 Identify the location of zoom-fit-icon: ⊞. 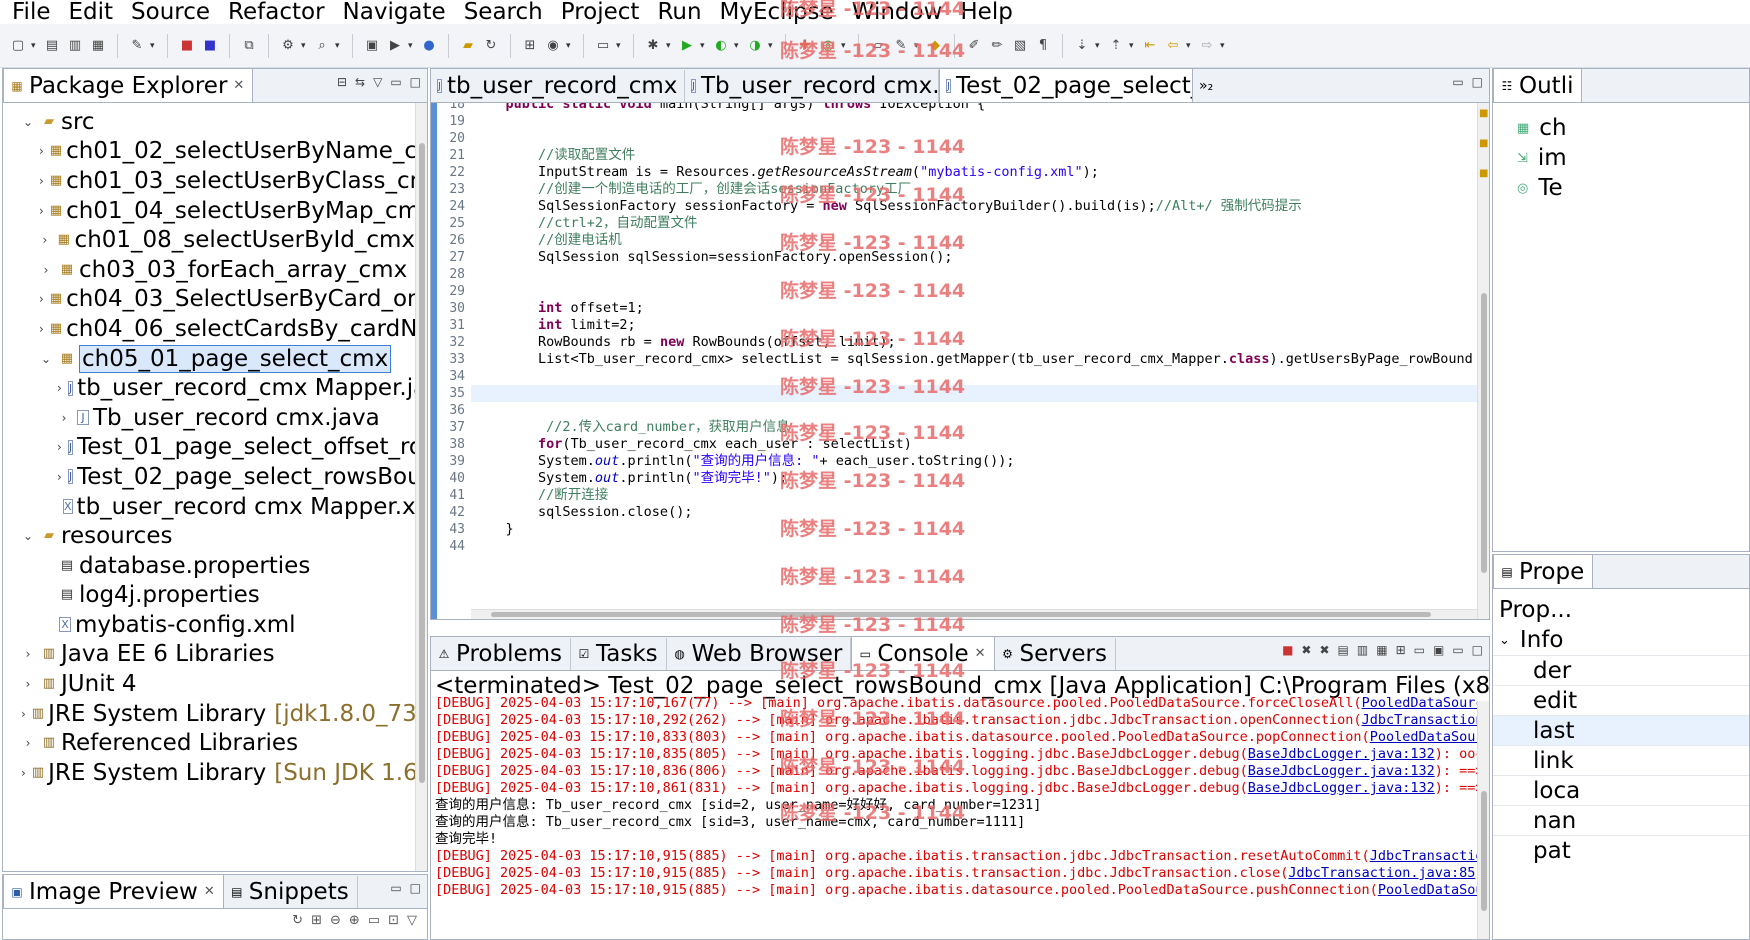
(316, 920).